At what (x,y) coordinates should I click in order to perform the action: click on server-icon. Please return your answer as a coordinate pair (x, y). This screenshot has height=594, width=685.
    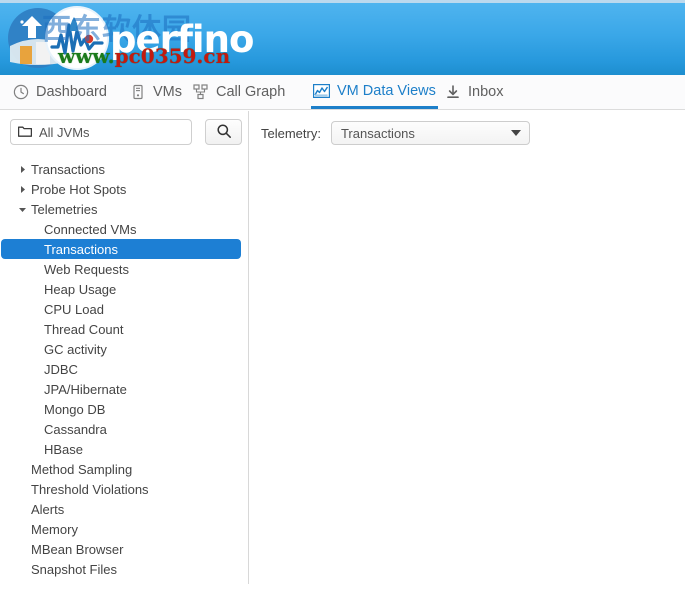
    Looking at the image, I should click on (137, 92).